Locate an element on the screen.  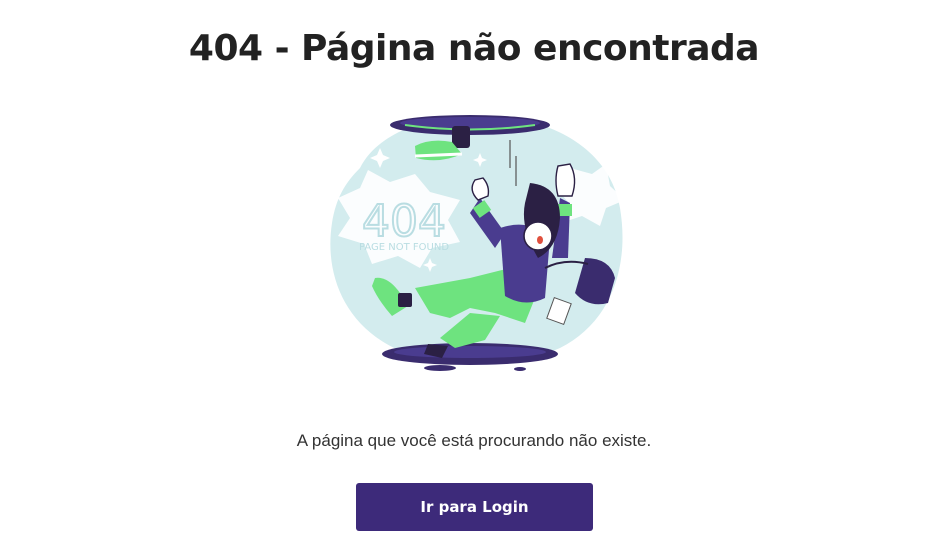
go-to-login-button: Ir para Login is located at coordinates (474, 507).